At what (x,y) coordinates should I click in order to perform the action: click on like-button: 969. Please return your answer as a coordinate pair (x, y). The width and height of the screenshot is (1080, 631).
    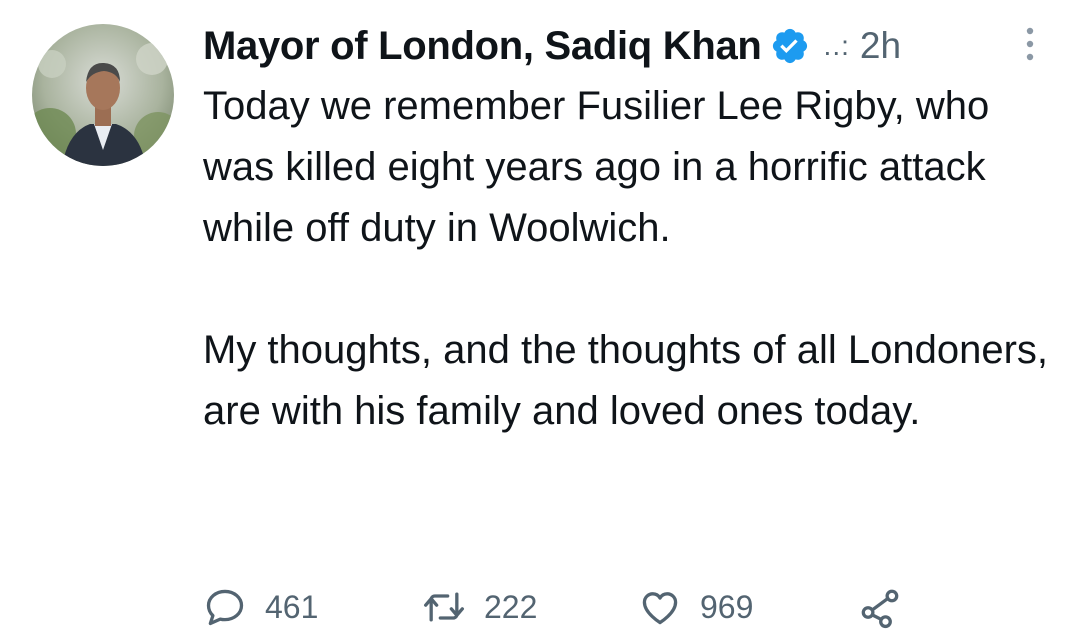
    Looking at the image, I should click on (695, 607).